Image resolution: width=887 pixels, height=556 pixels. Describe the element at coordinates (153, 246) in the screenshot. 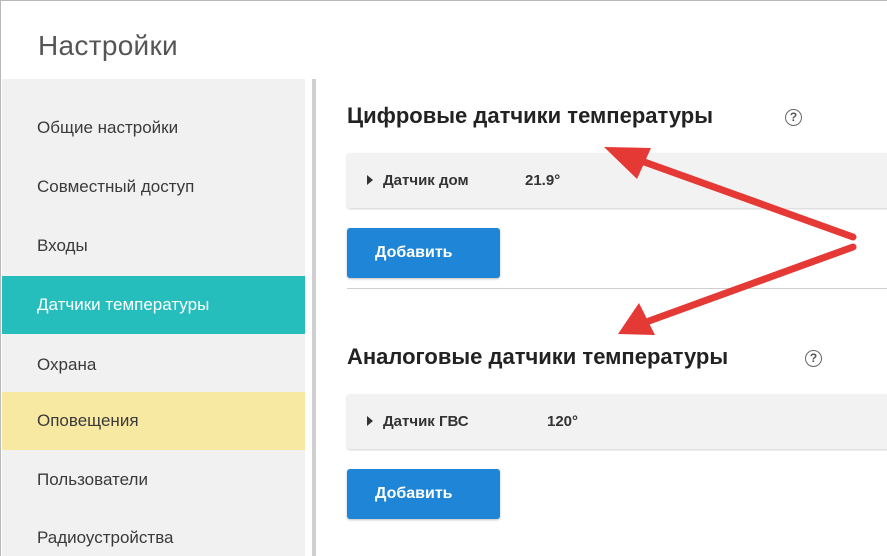

I see `sidebar-item-inputs: Входы` at that location.